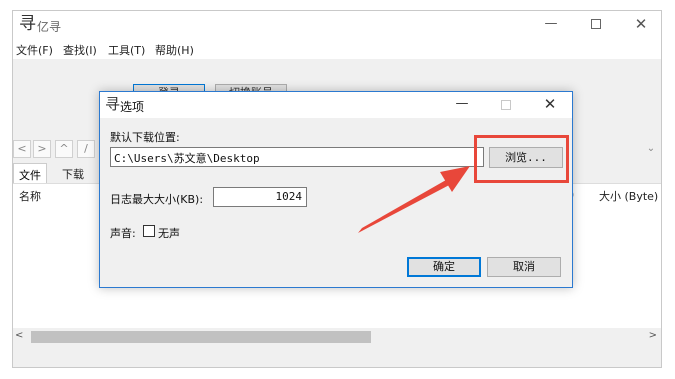 Image resolution: width=675 pixels, height=379 pixels. I want to click on nav-root-button: /, so click(86, 149).